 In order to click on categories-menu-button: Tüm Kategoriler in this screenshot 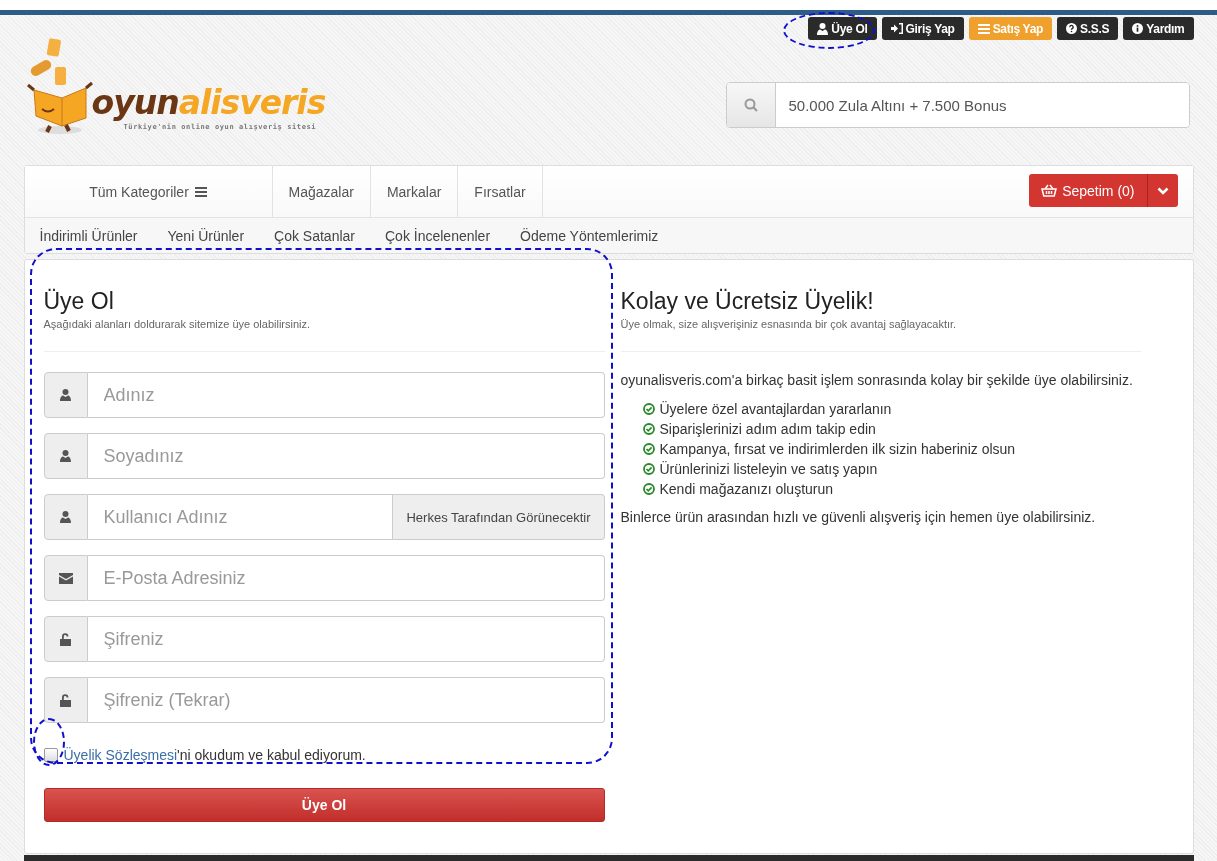, I will do `click(148, 191)`.